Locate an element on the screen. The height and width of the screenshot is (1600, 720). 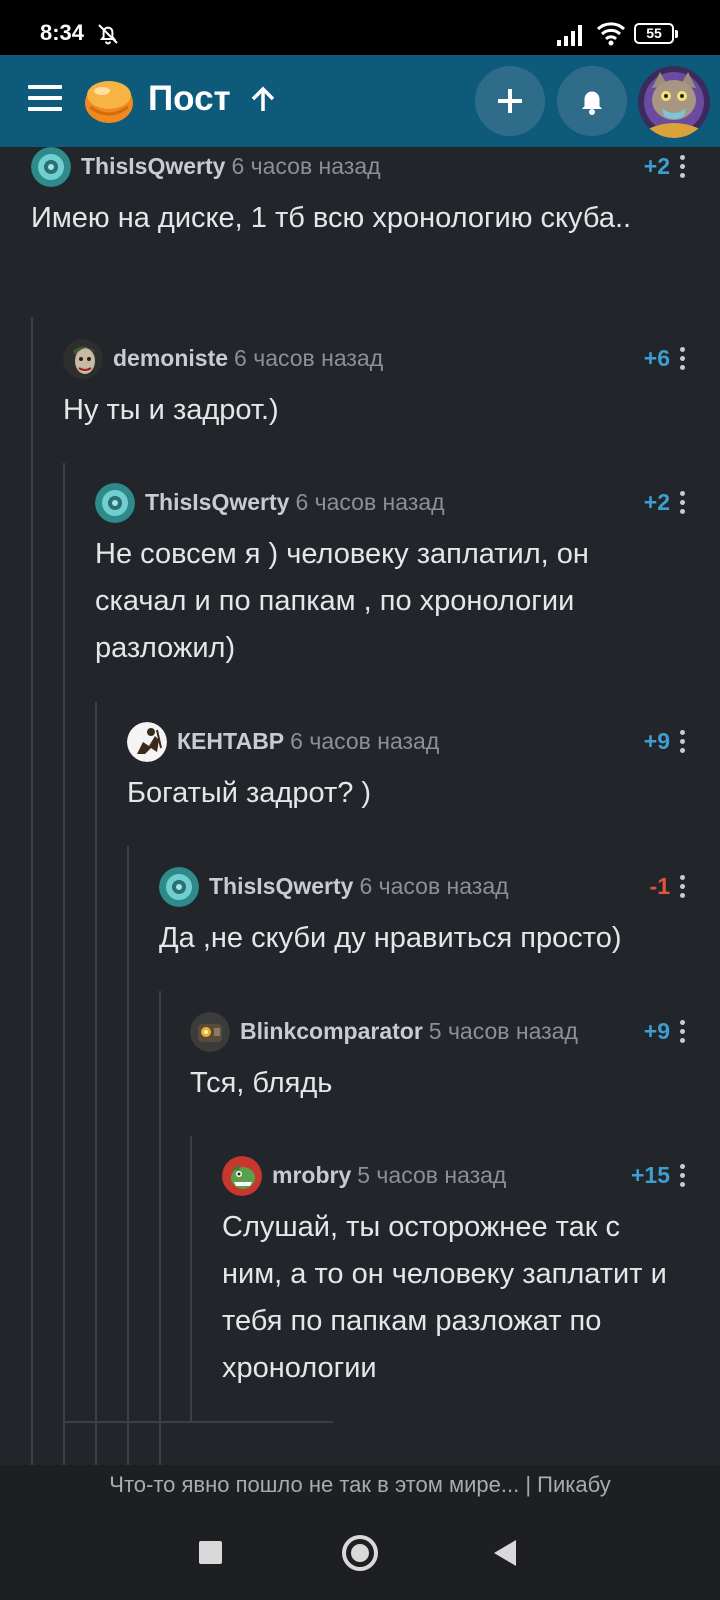
comment-username: mrobry 5 часов назад is located at coordinates (389, 1175).